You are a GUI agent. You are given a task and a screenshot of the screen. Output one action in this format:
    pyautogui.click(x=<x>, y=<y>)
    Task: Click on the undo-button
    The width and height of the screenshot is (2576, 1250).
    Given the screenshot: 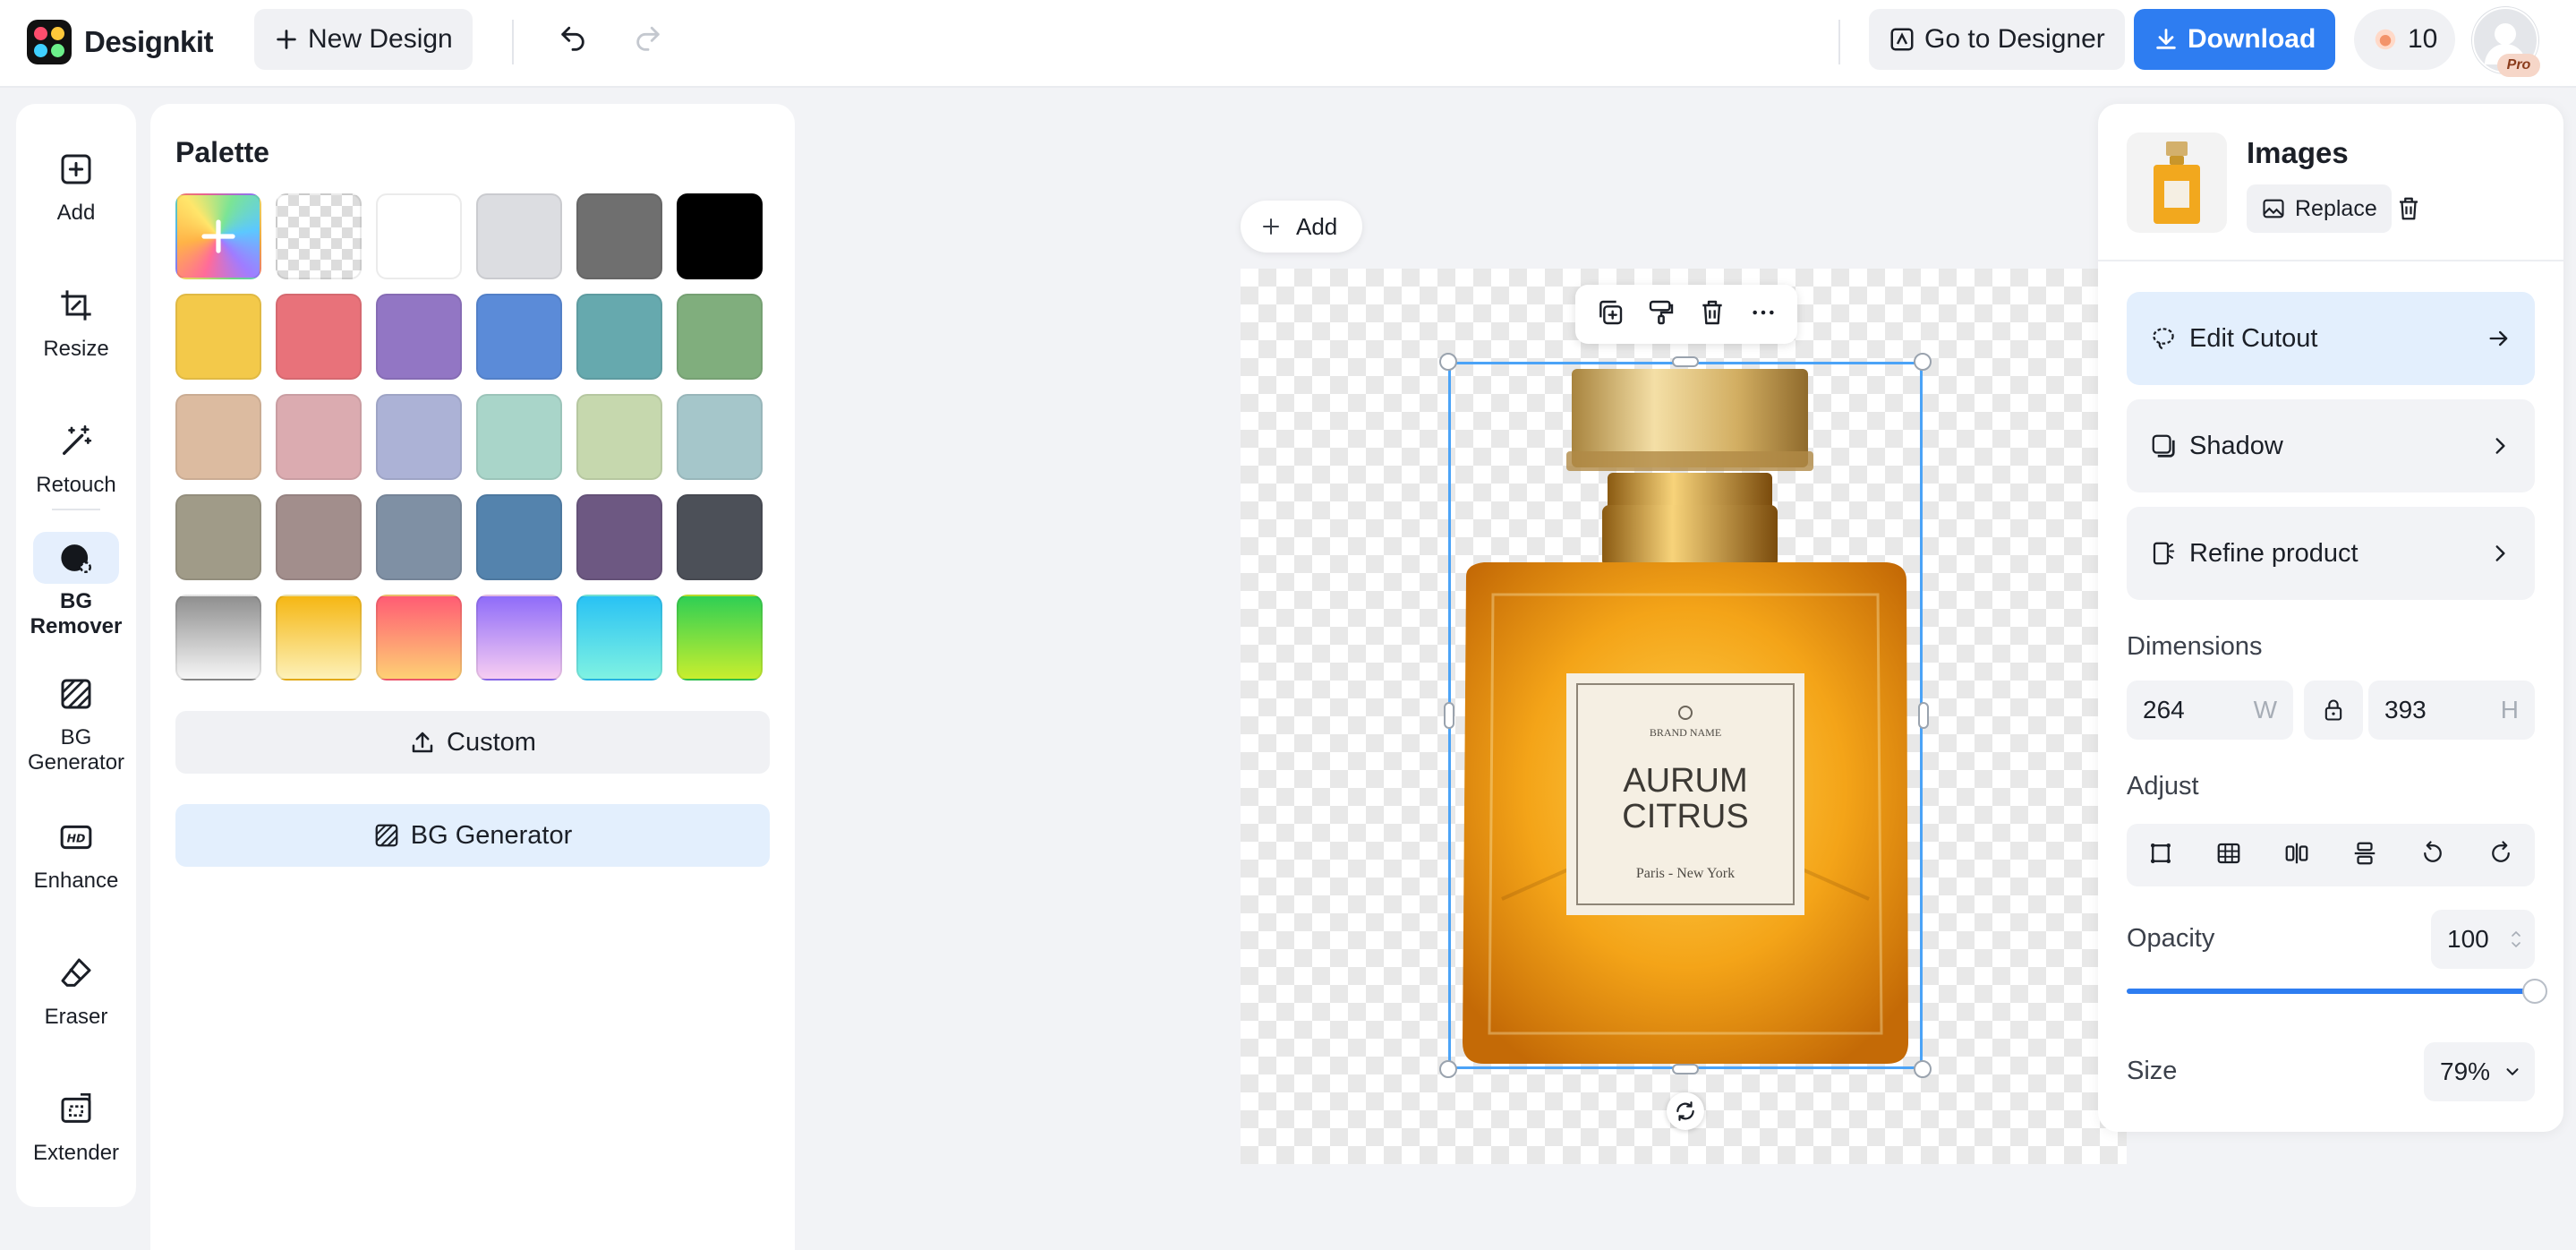 What is the action you would take?
    pyautogui.click(x=573, y=39)
    